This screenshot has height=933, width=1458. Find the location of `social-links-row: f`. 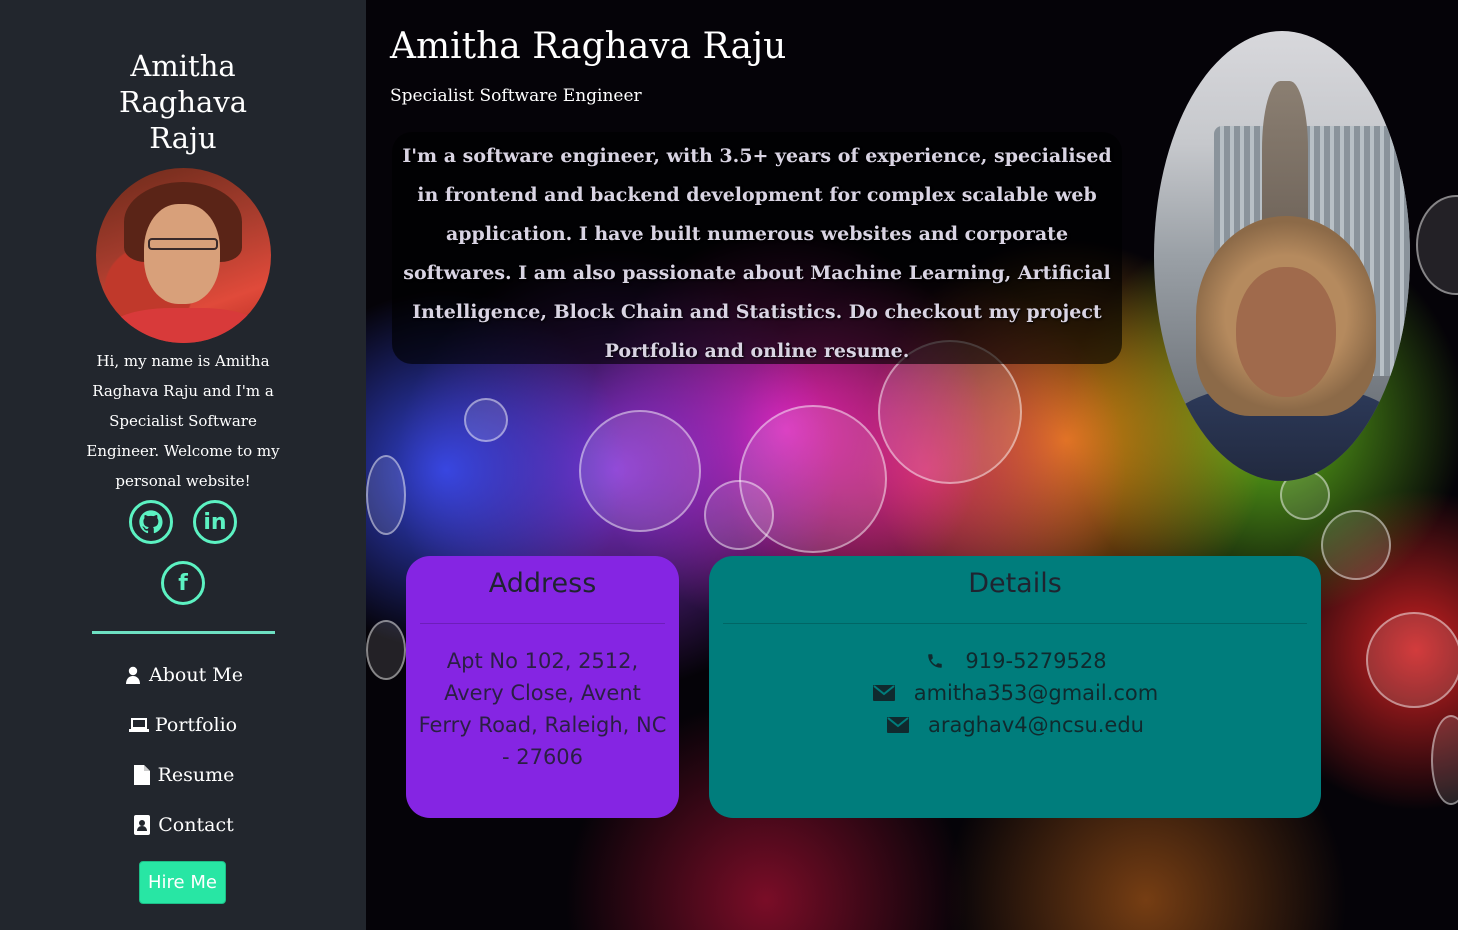

social-links-row: f is located at coordinates (183, 583).